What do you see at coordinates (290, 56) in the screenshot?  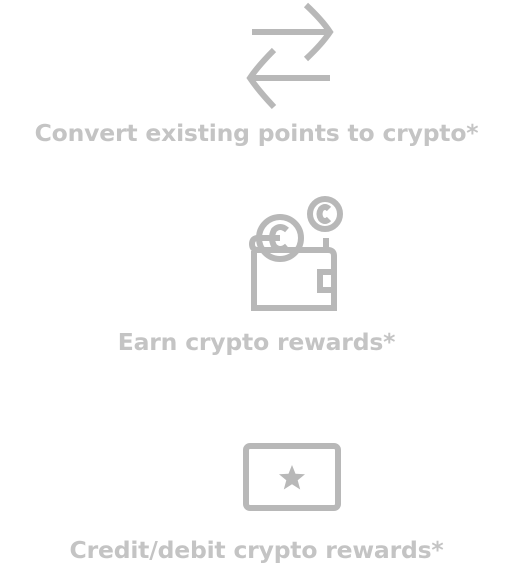 I see `convert-arrows-icon` at bounding box center [290, 56].